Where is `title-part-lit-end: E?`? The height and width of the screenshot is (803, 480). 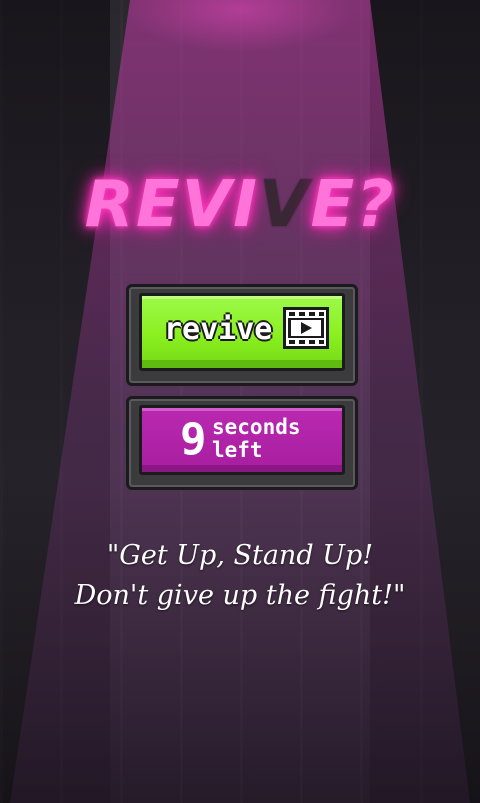 title-part-lit-end: E? is located at coordinates (353, 205).